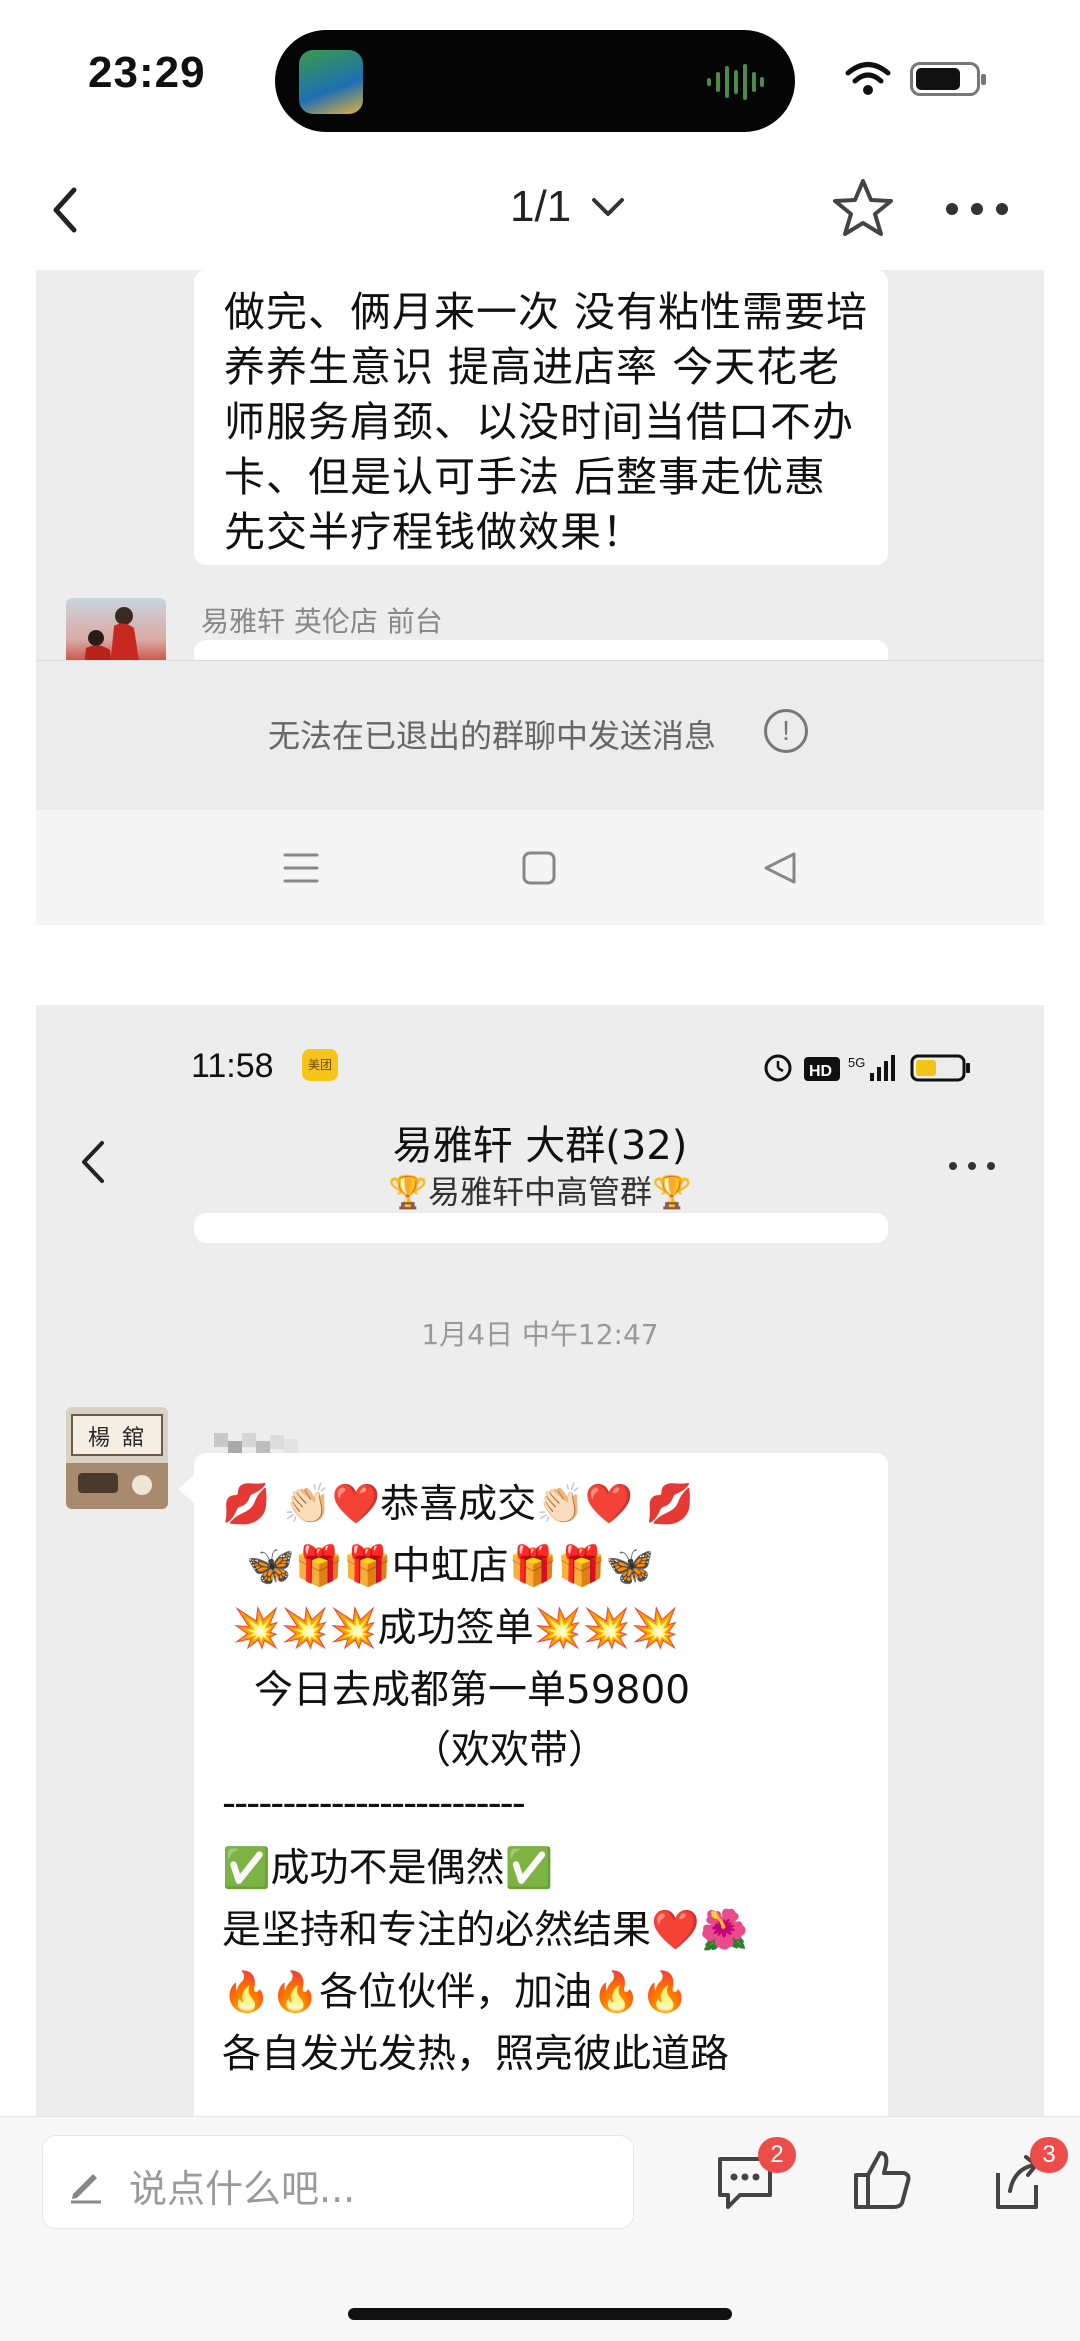 The height and width of the screenshot is (2341, 1080). Describe the element at coordinates (777, 2155) in the screenshot. I see `comment-count-badge: 2` at that location.